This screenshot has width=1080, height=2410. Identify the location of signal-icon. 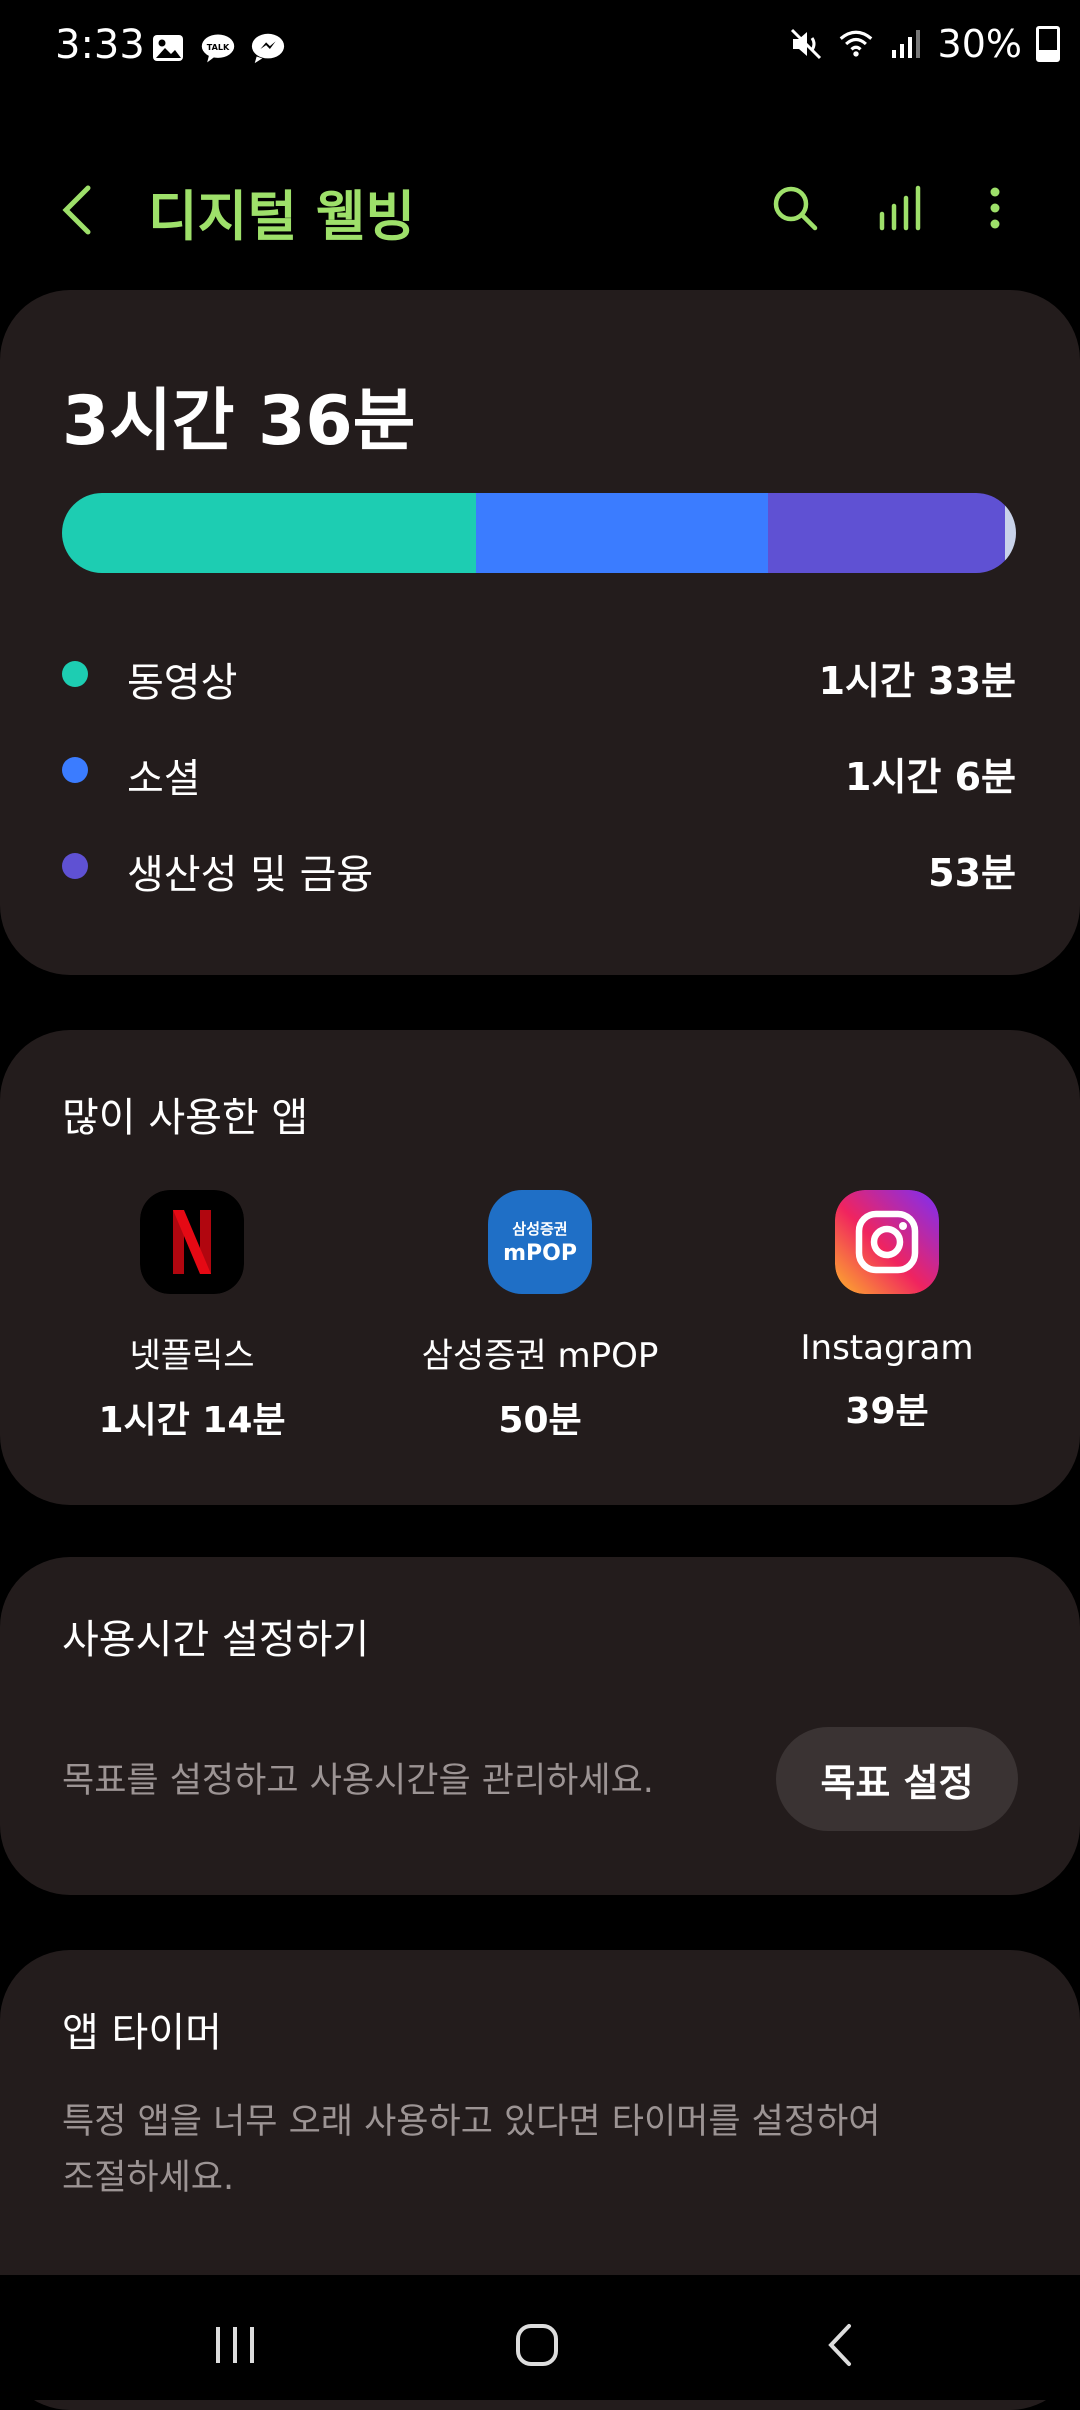
(906, 44).